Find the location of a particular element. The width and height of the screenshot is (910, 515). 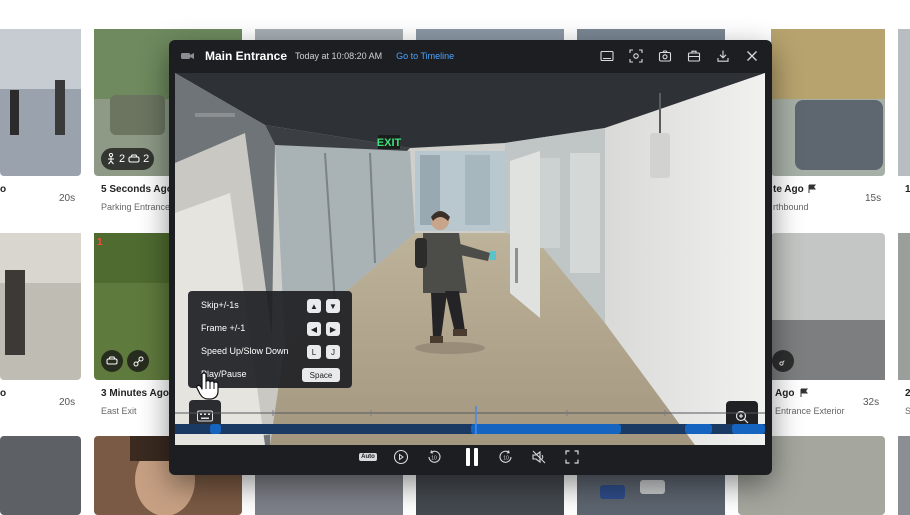

clip-location: Entrance Exterior is located at coordinates (810, 411).